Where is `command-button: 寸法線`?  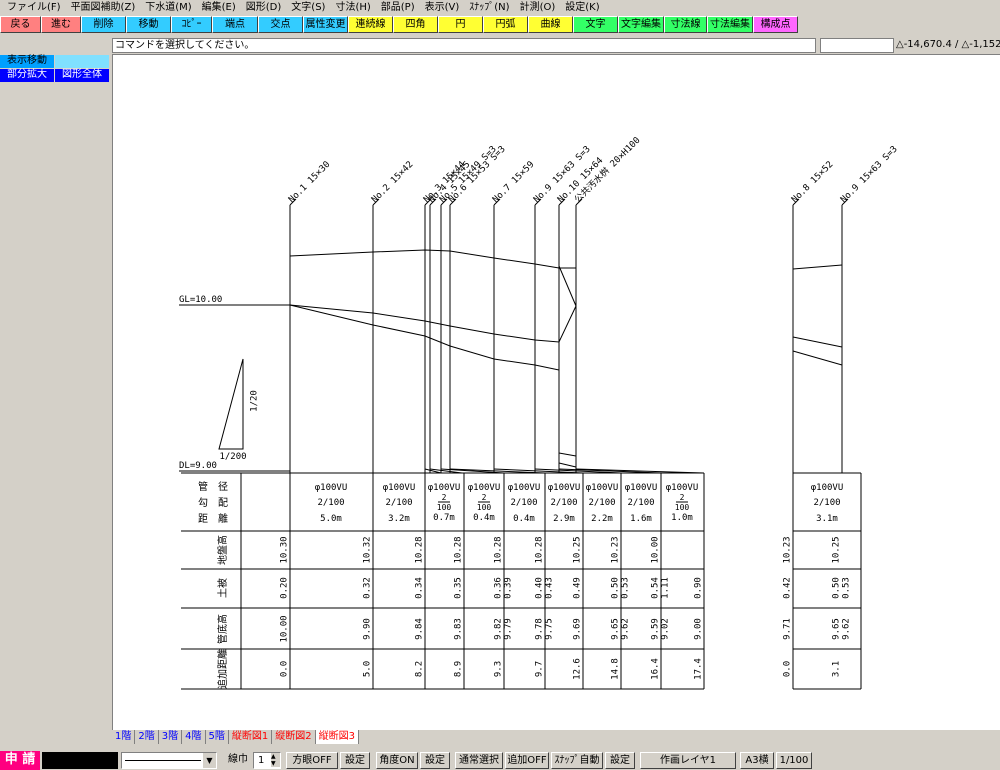
command-button: 寸法線 is located at coordinates (685, 24).